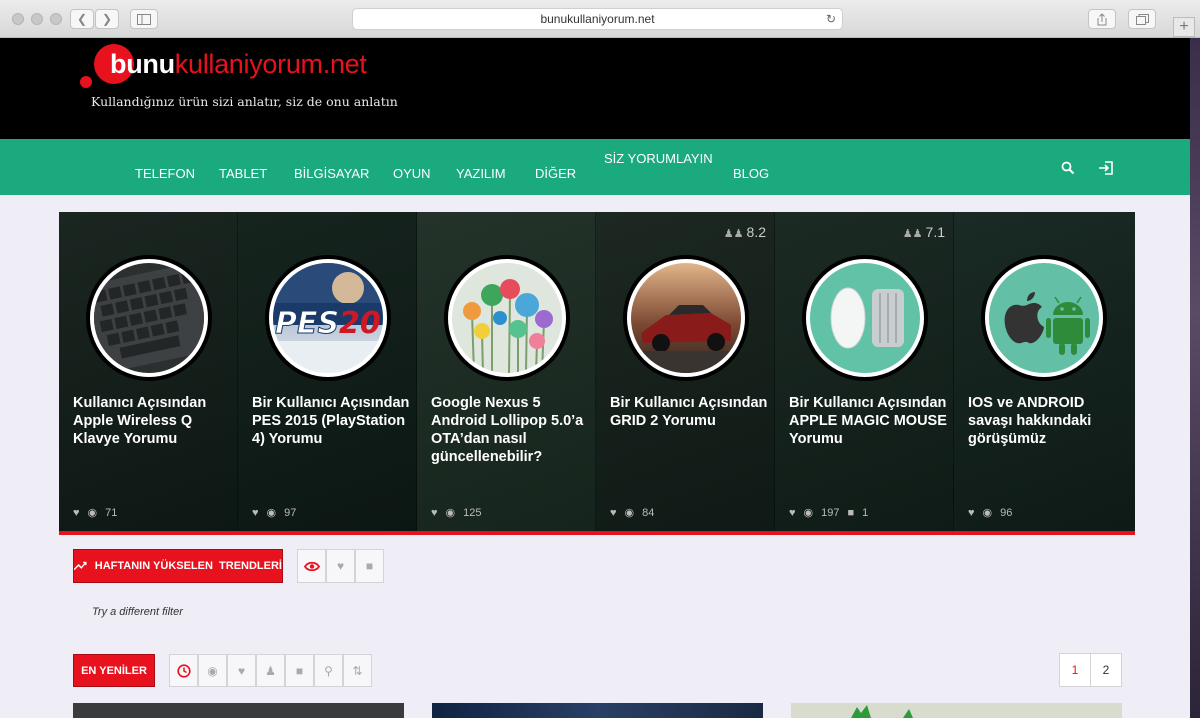  Describe the element at coordinates (508, 326) in the screenshot. I see `lollipop-image` at that location.